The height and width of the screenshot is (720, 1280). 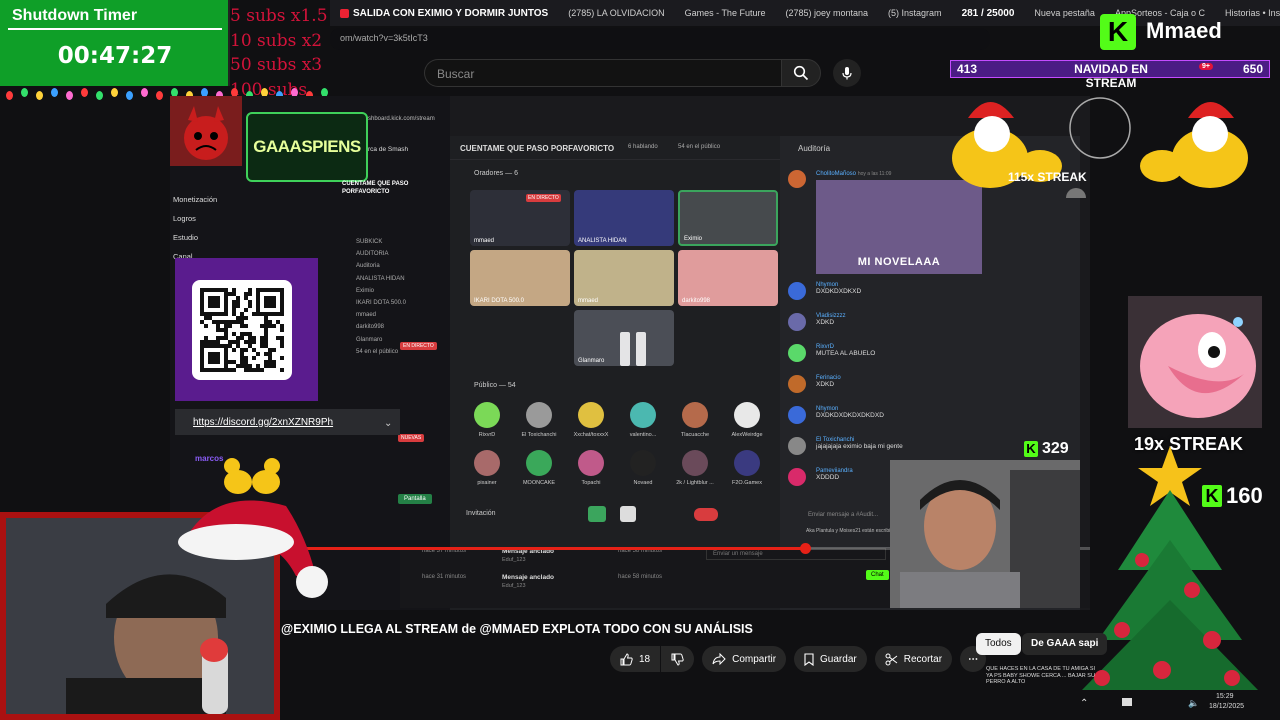 What do you see at coordinates (381, 254) in the screenshot?
I see `channel-item: AUDITORIA` at bounding box center [381, 254].